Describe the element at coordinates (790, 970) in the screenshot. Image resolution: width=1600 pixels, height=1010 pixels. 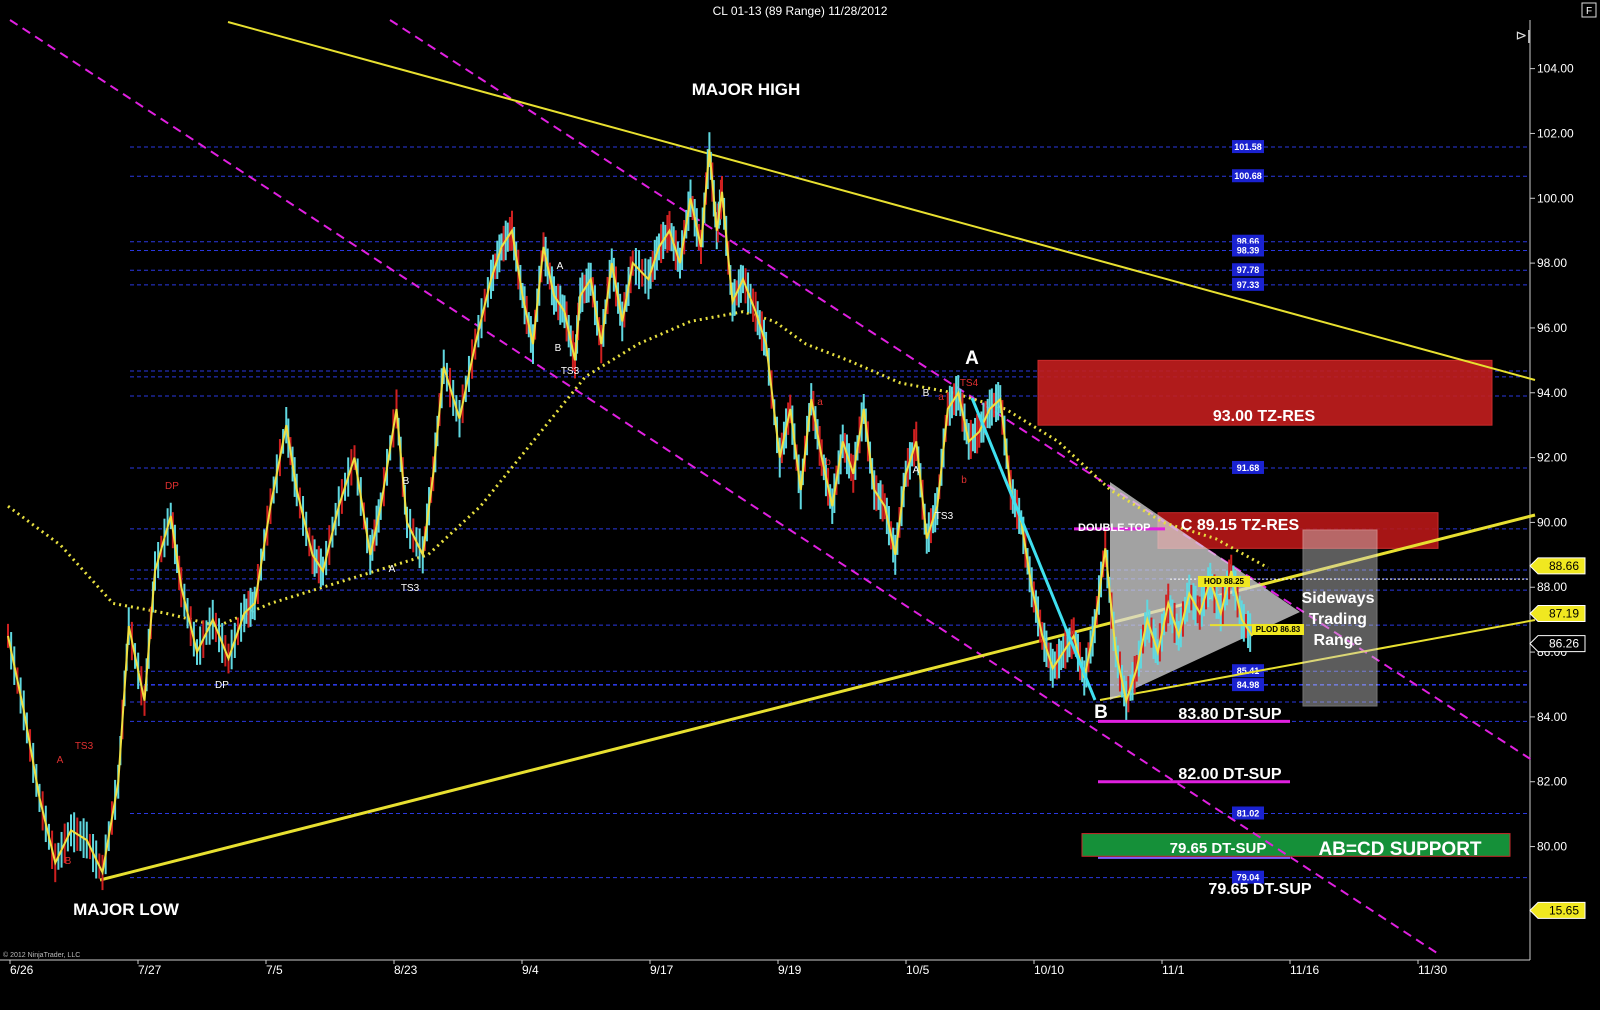
I see `x-tick-label: 9/19` at that location.